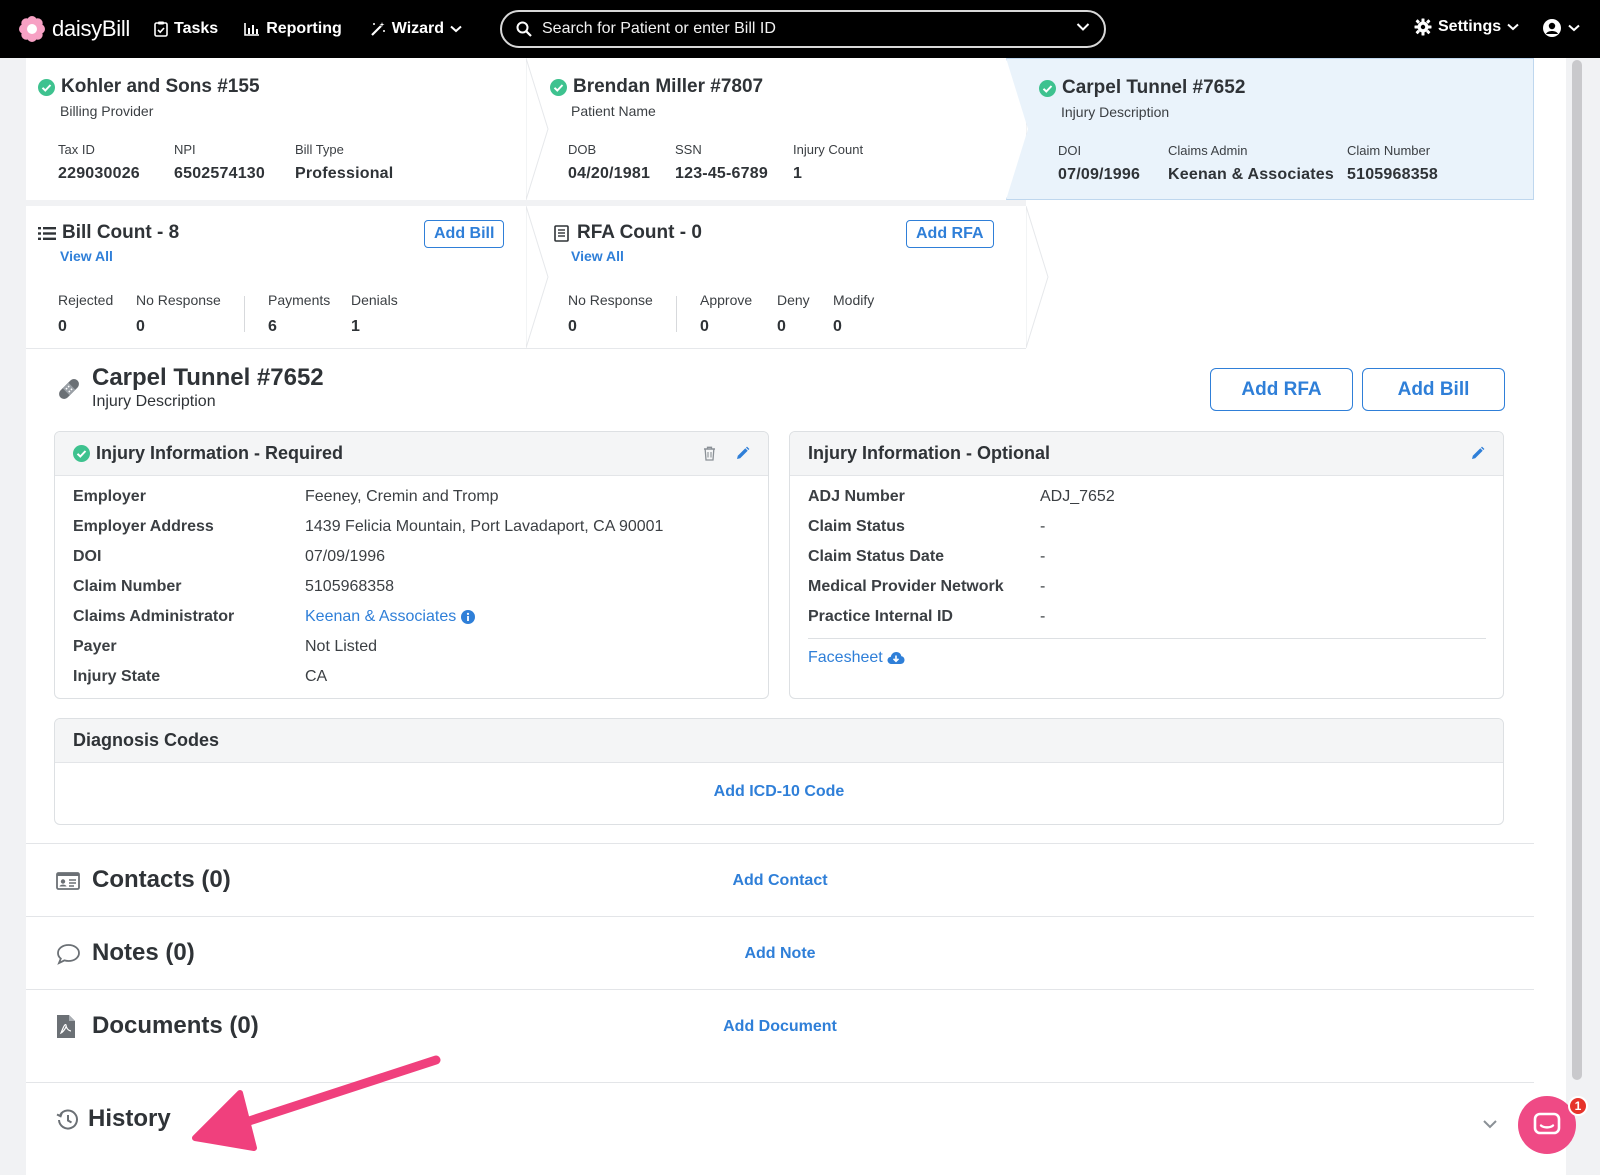  Describe the element at coordinates (1208, 150) in the screenshot. I see `field-label: Claims Admin` at that location.